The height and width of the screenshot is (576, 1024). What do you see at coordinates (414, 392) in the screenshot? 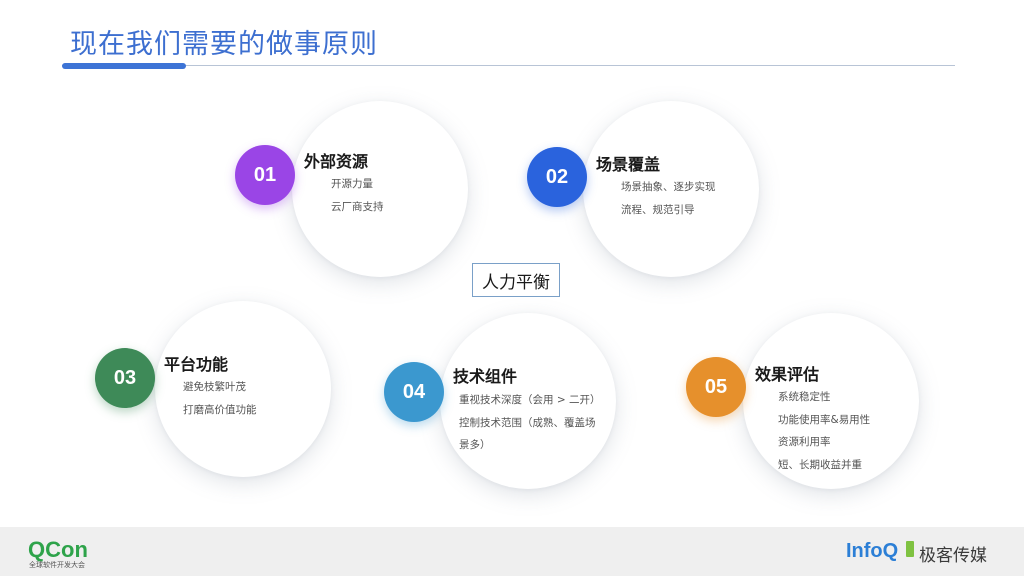
I see `principle-badge-04: 04` at bounding box center [414, 392].